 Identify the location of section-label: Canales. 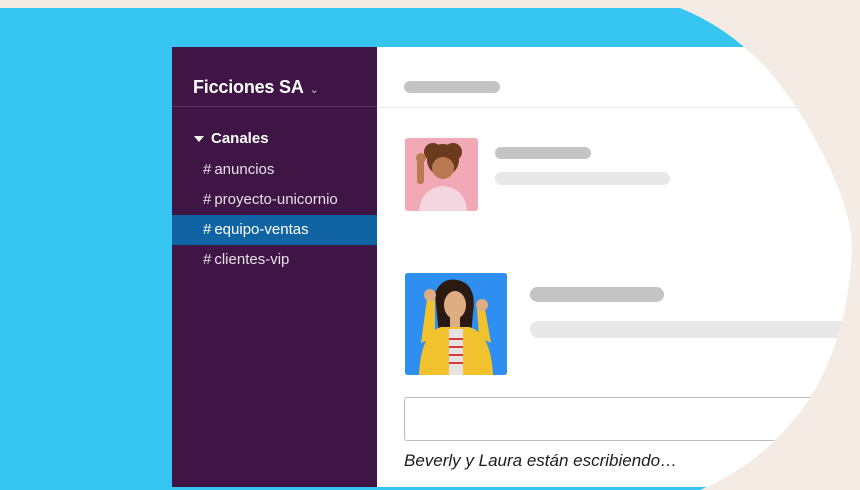
(240, 138).